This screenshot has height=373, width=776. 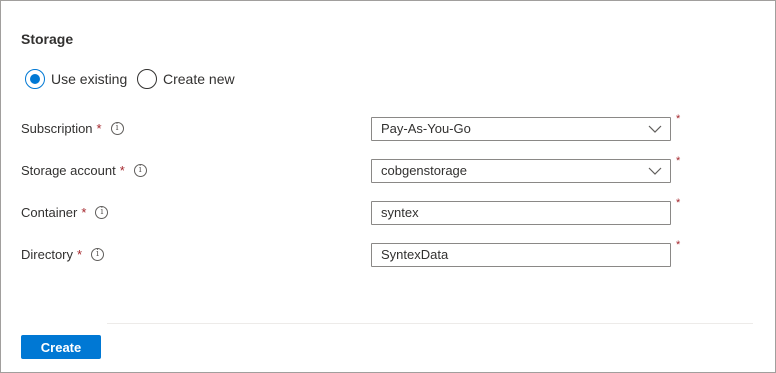 I want to click on storage-account-dropdown: cobgenstorage, so click(x=521, y=171).